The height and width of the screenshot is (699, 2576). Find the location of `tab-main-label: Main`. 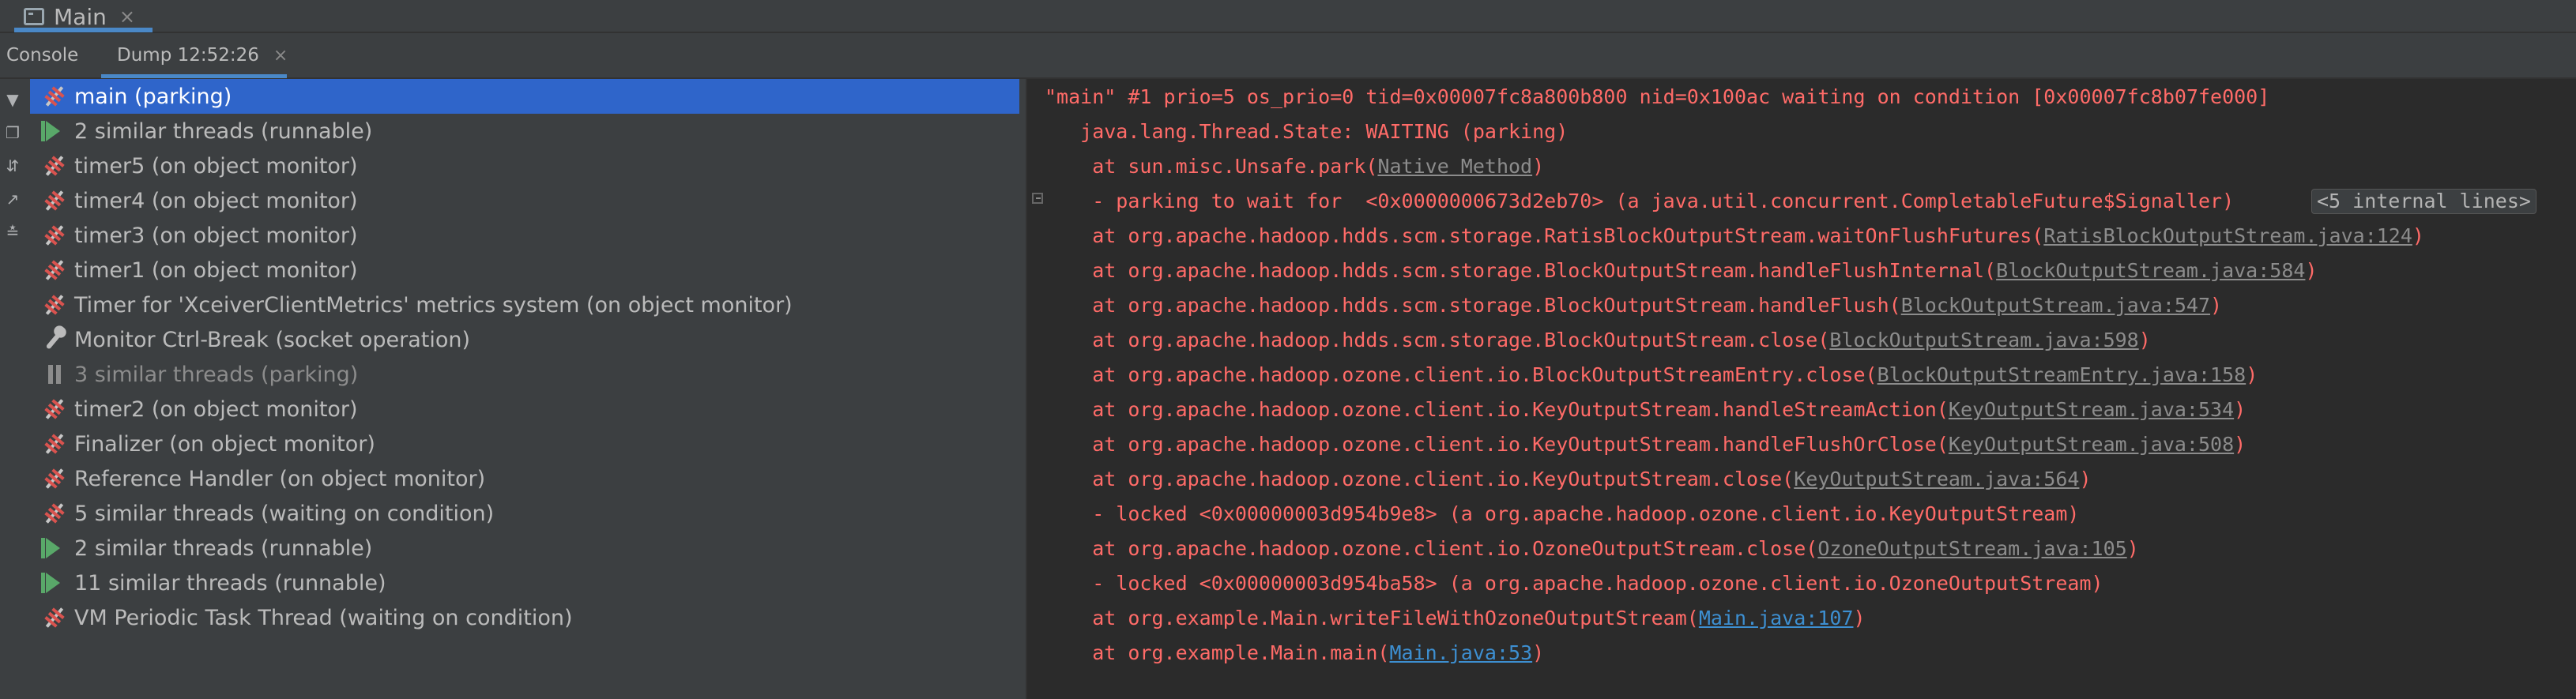

tab-main-label: Main is located at coordinates (80, 16).